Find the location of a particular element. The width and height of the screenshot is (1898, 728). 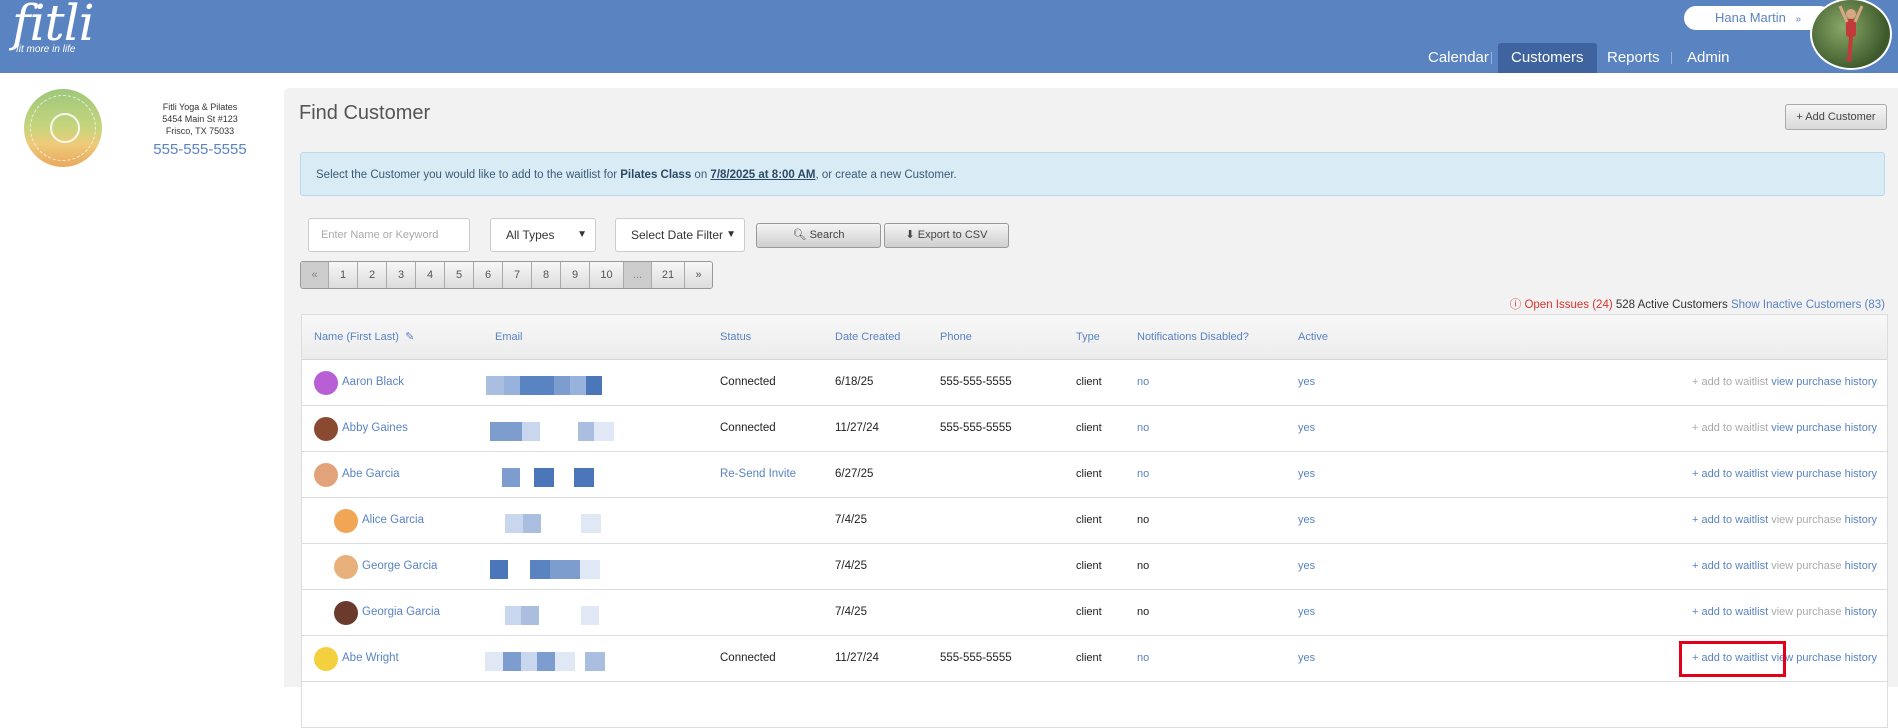

column-header-notifications: Notifications Disabled? is located at coordinates (1193, 337).